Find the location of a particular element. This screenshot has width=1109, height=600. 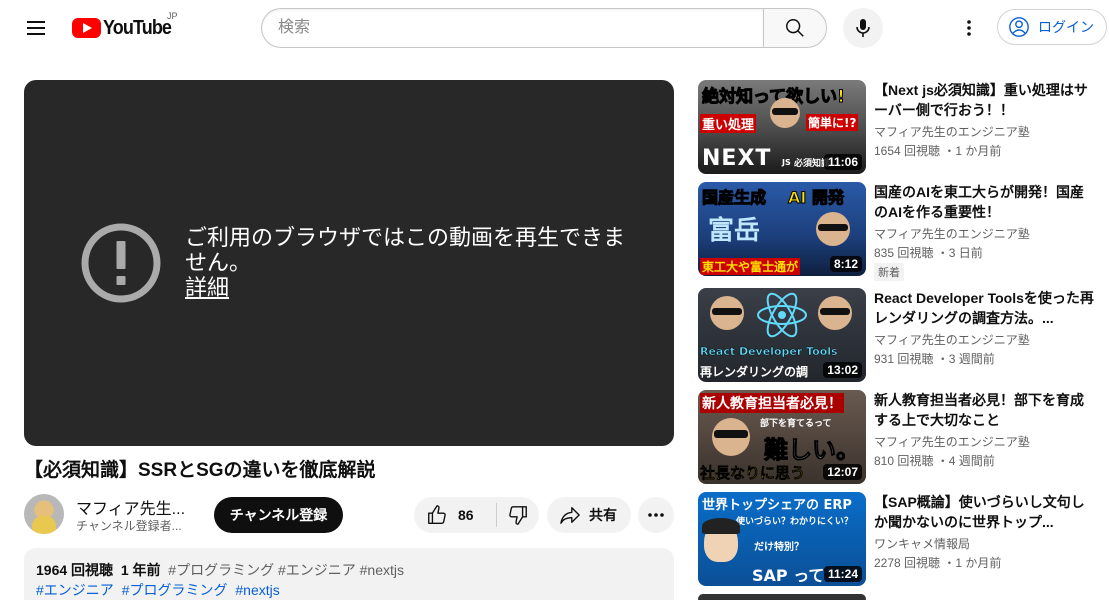

voice-search-button is located at coordinates (863, 28).